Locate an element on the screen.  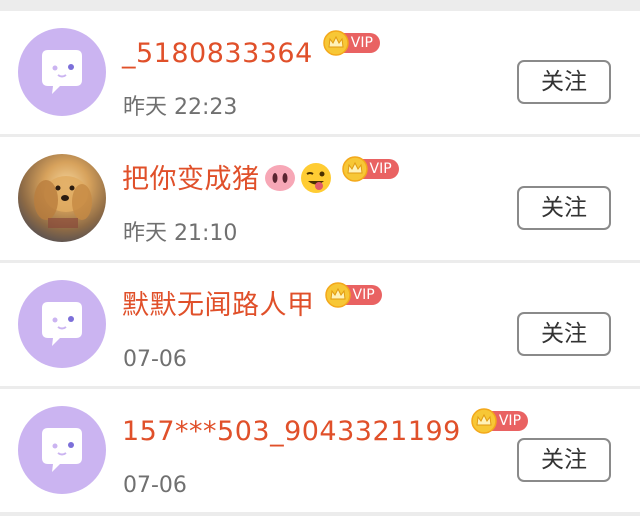
username: 把你变成猪 is located at coordinates (191, 180).